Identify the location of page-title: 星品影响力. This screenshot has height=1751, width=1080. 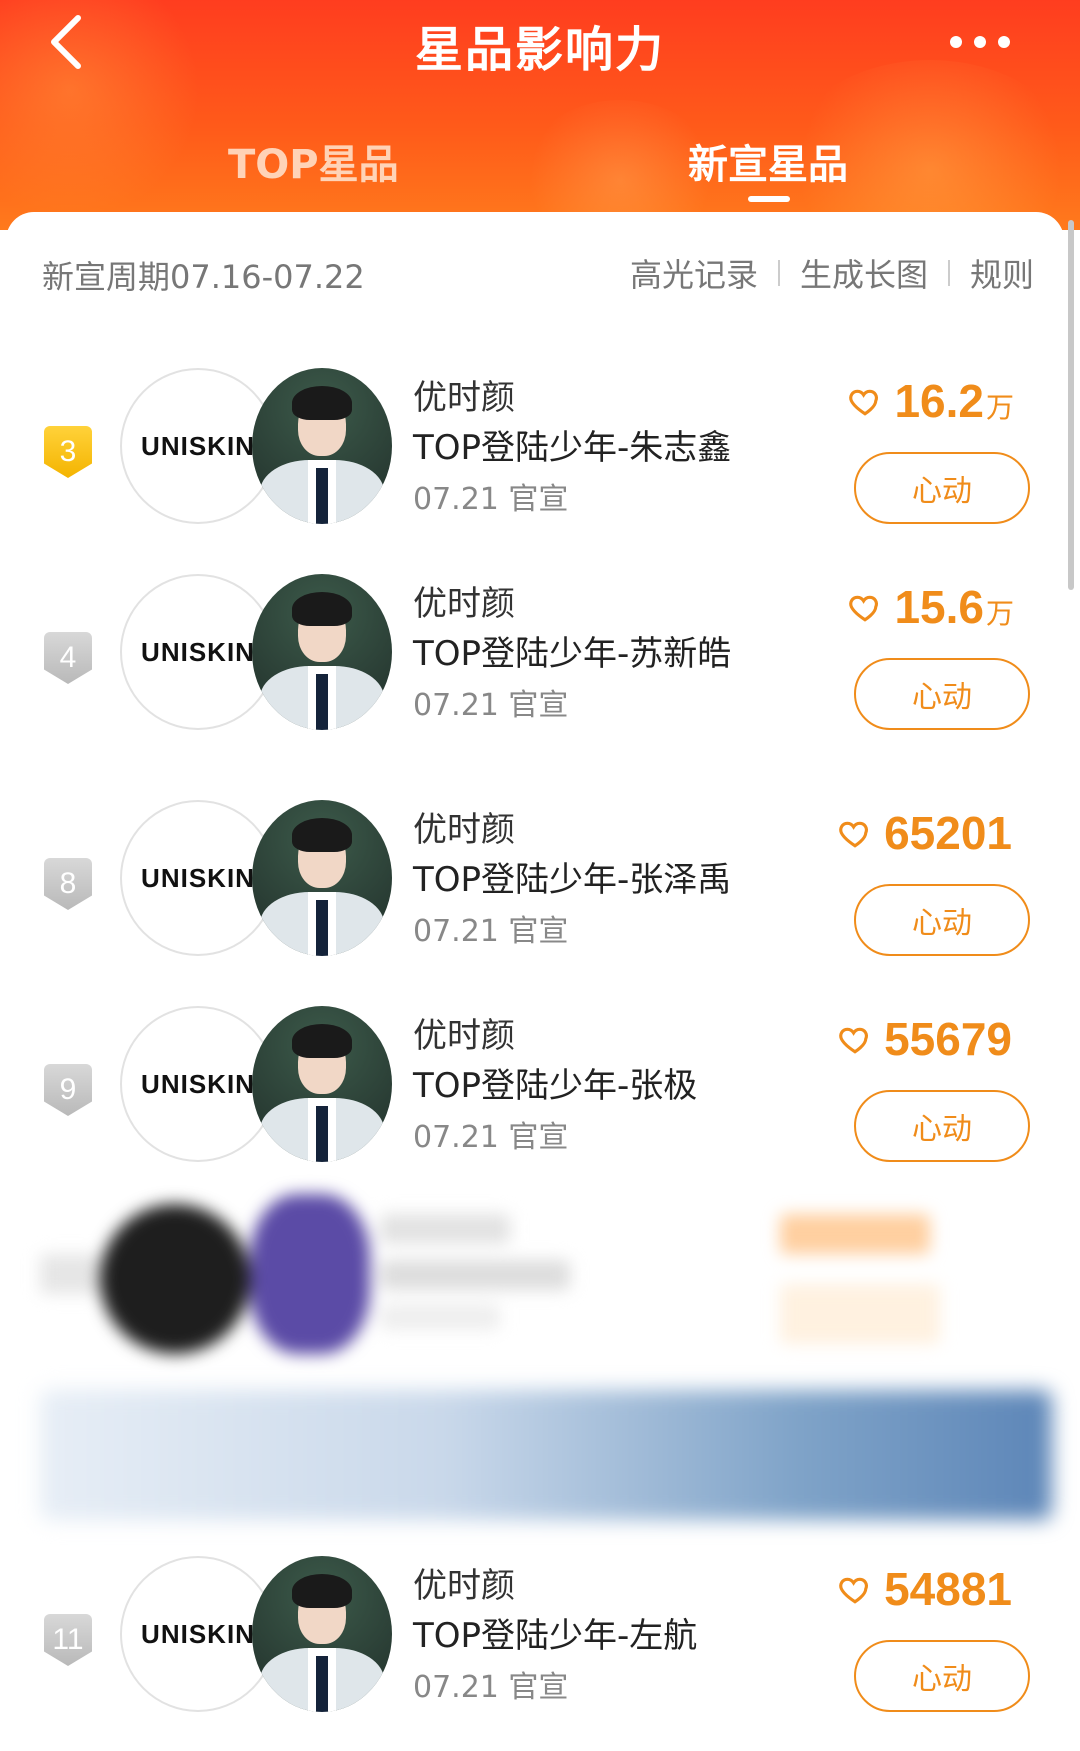
(539, 50).